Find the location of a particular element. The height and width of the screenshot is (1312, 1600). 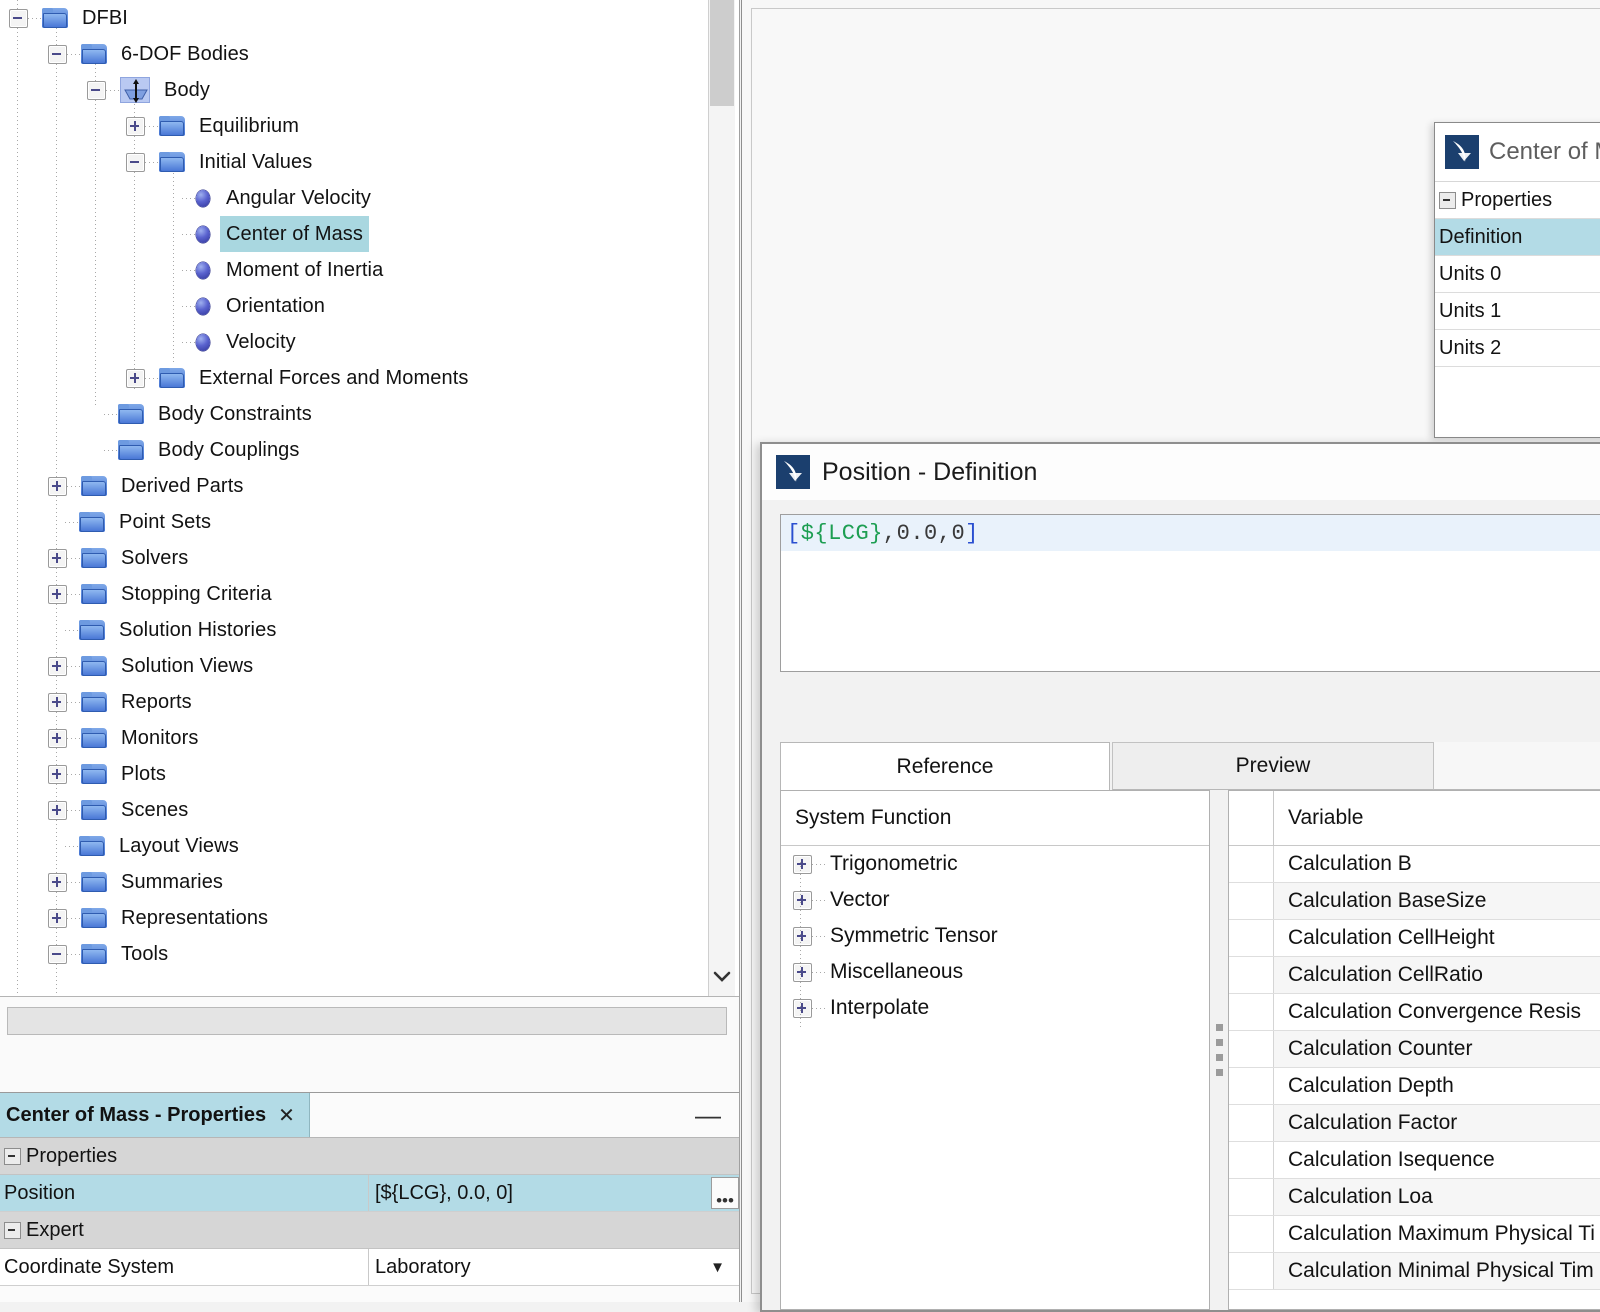

table-row: Calculation Minimal Physical Tim is located at coordinates (1414, 1271).